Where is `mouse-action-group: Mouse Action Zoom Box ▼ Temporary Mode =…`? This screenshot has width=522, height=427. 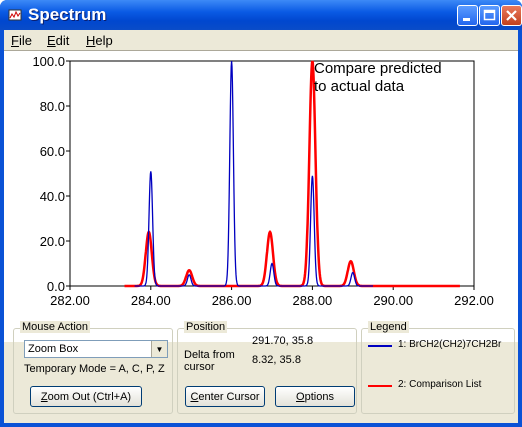 mouse-action-group: Mouse Action Zoom Box ▼ Temporary Mode =… is located at coordinates (93, 367).